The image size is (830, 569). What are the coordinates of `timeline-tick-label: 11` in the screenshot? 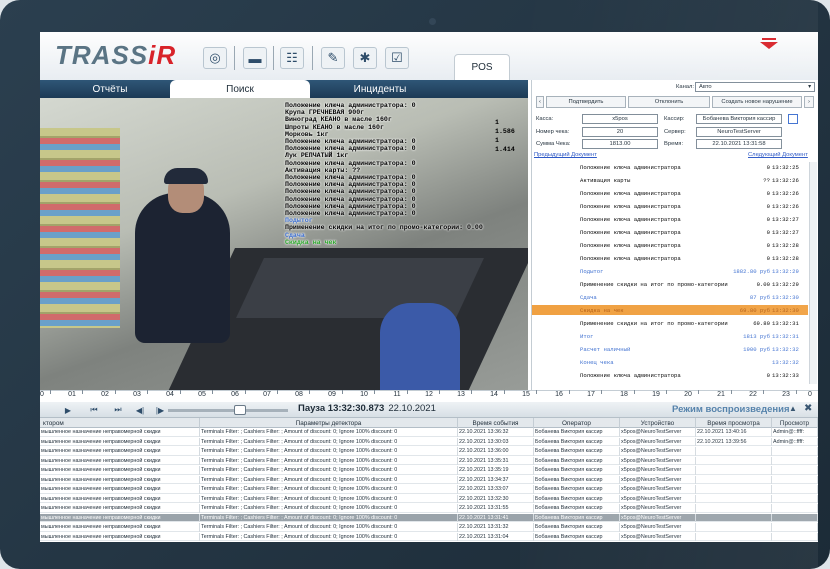 It's located at (397, 394).